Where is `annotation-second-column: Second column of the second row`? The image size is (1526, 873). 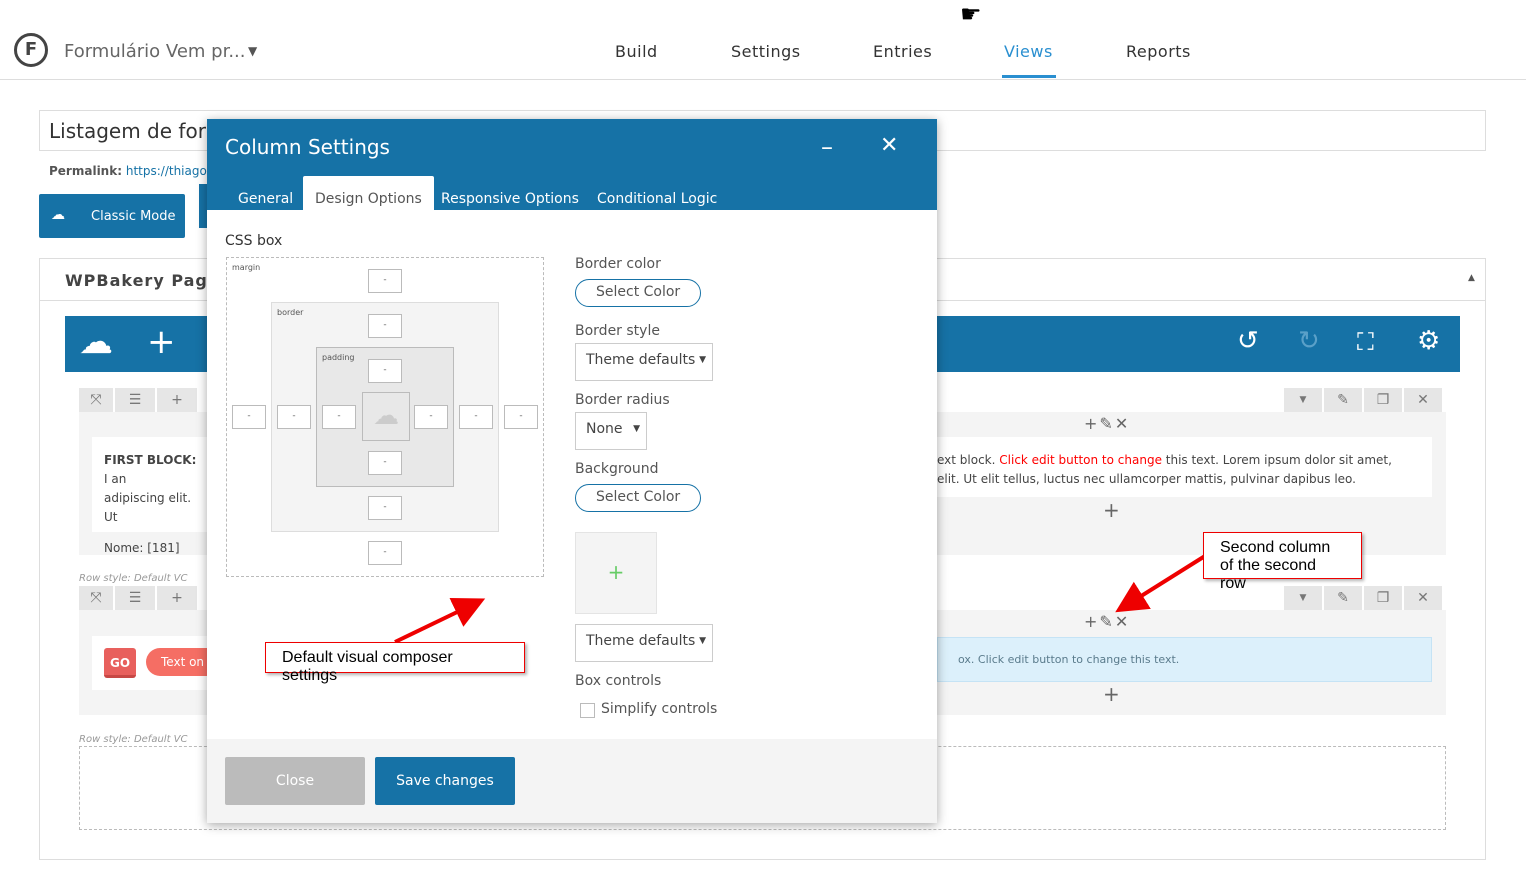
annotation-second-column: Second column of the second row is located at coordinates (1282, 562).